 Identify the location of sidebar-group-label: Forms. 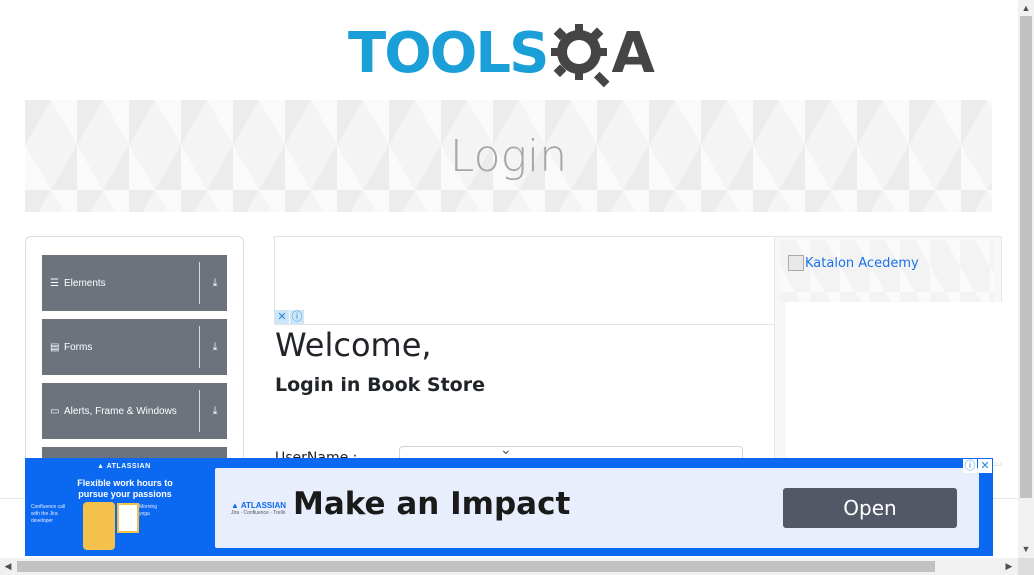
(78, 347).